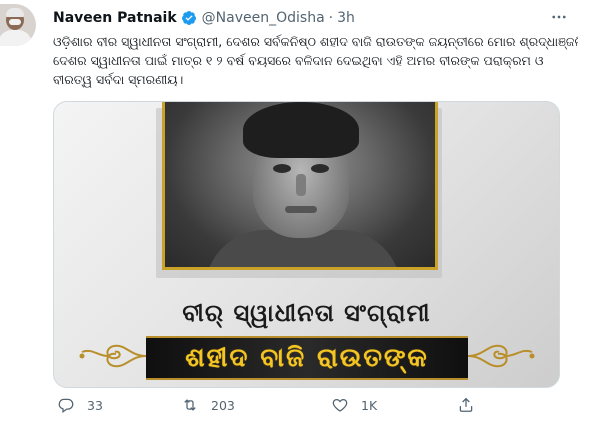 This screenshot has width=591, height=438. I want to click on image-banner-text: ଶହୀଦ ବାଜି ରାଉତଙ୍କ, so click(307, 357).